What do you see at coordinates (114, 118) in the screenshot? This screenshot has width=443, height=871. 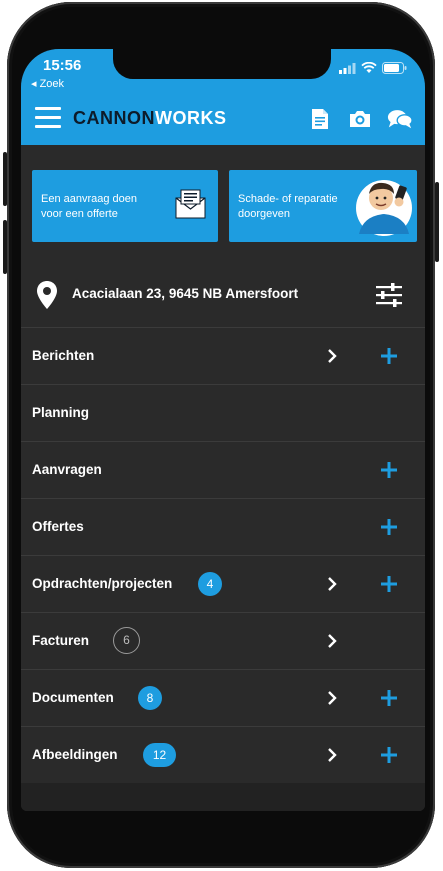 I see `logo-part1: CANNON` at bounding box center [114, 118].